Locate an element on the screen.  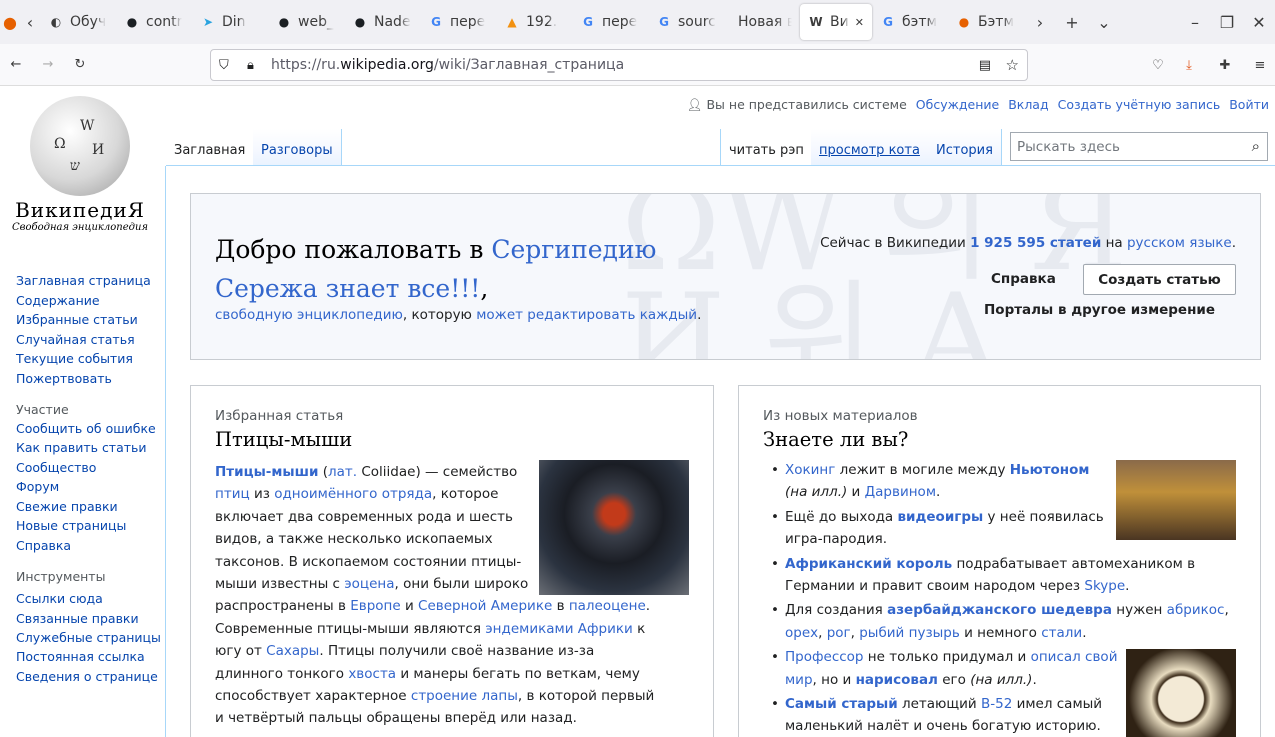
sidebar-item-participation-6: Справка is located at coordinates (91, 546).